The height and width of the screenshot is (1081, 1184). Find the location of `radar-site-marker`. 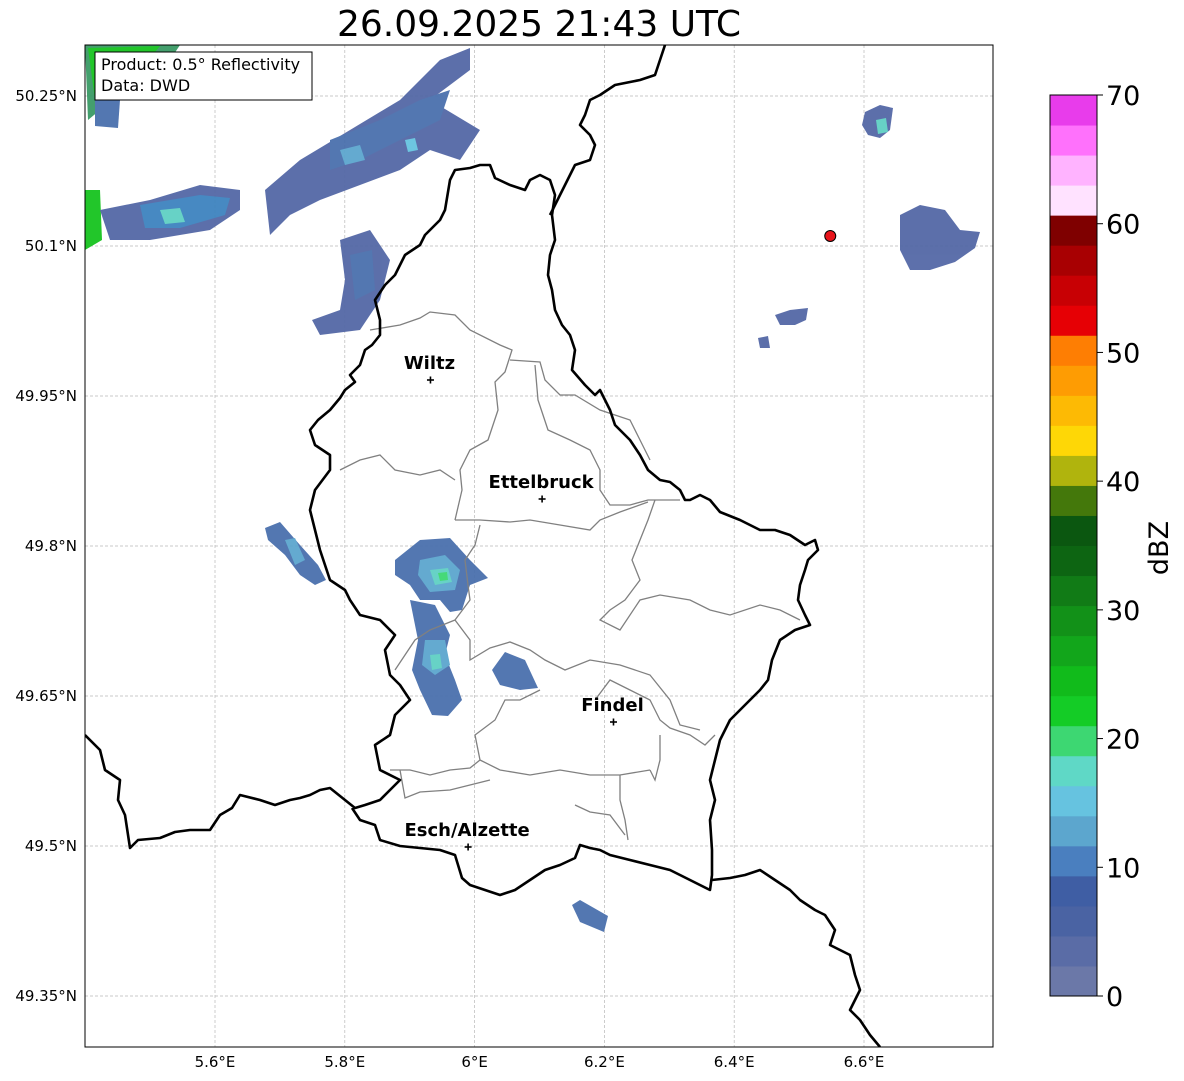

radar-site-marker is located at coordinates (830, 236).